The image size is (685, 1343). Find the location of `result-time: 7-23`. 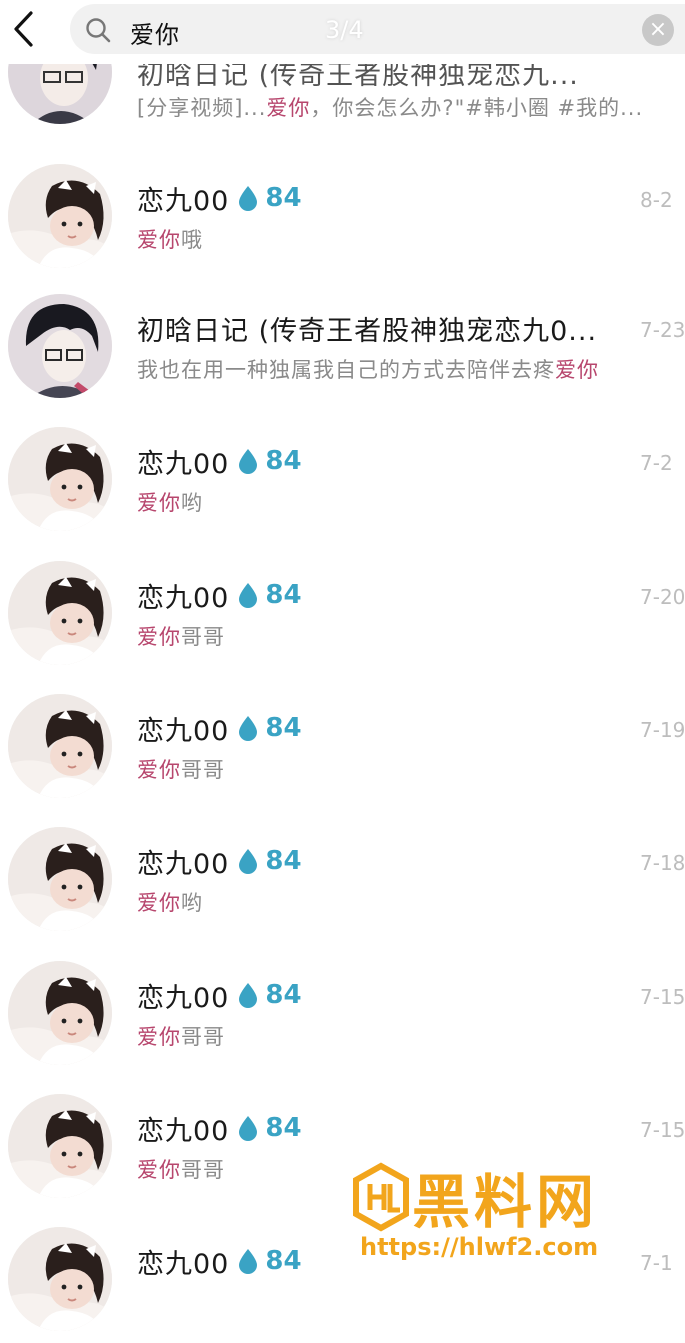

result-time: 7-23 is located at coordinates (662, 330).